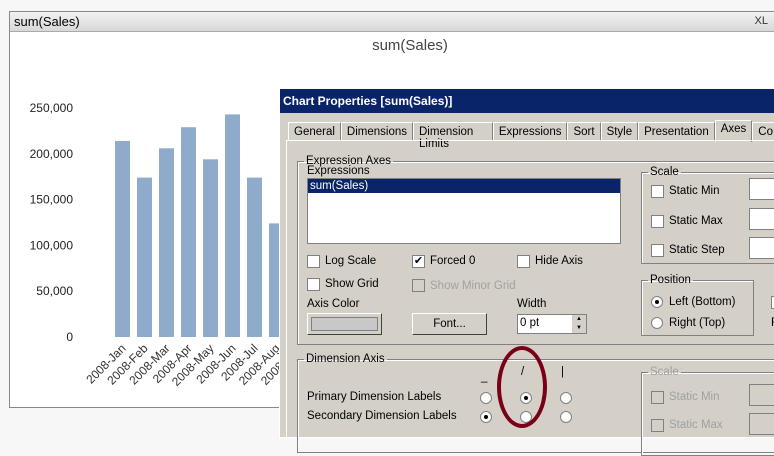  What do you see at coordinates (579, 324) in the screenshot?
I see `spinner-icon: ▲ ▼` at bounding box center [579, 324].